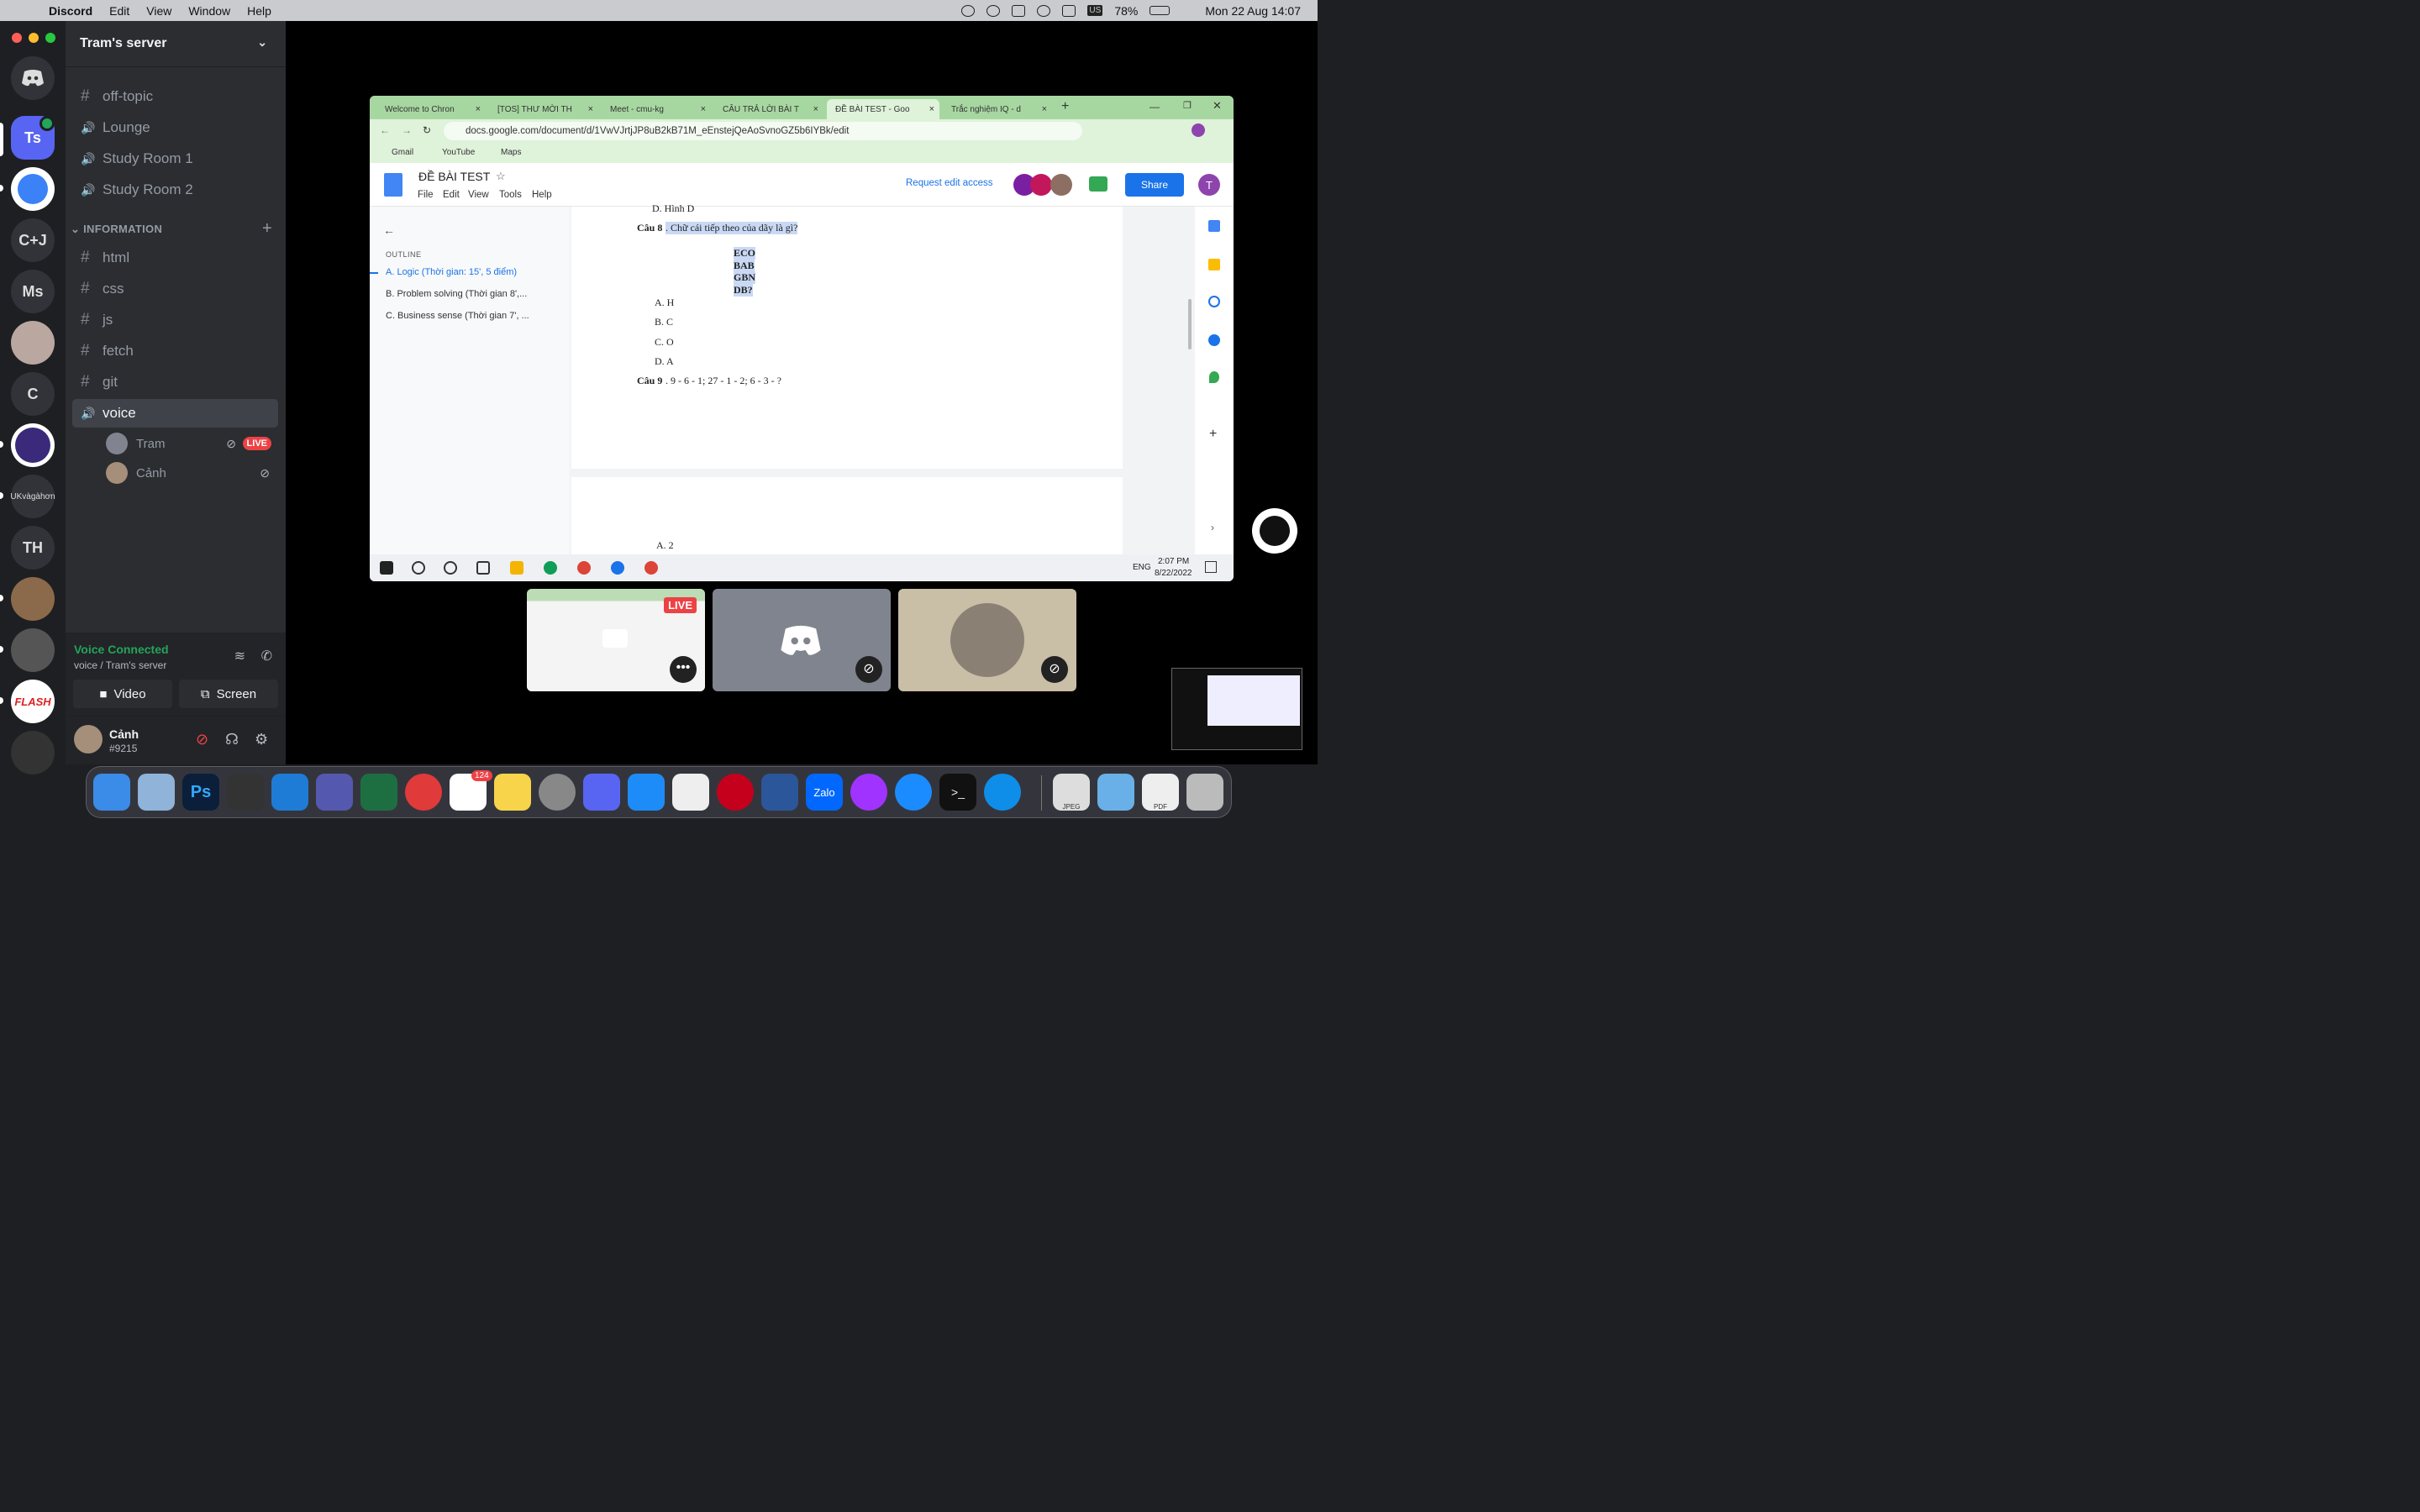 This screenshot has width=2420, height=1512. What do you see at coordinates (1154, 185) in the screenshot?
I see `share-button: Share` at bounding box center [1154, 185].